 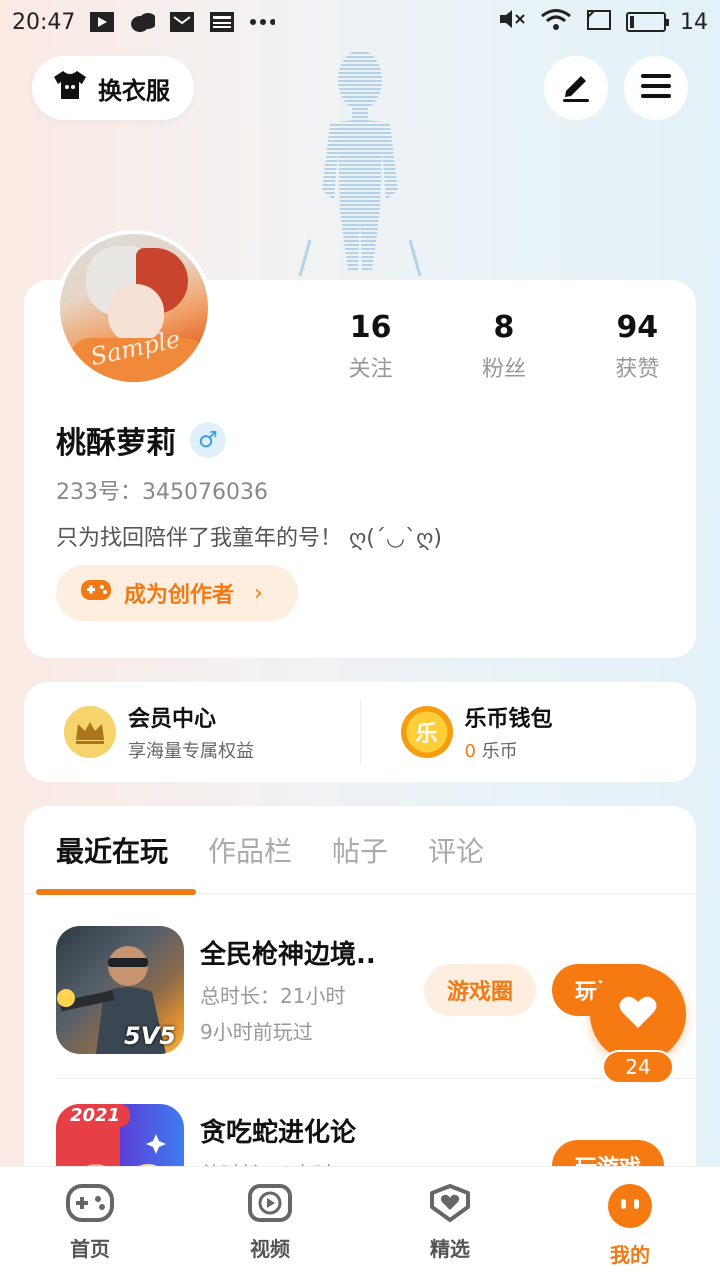 I want to click on menu-icon, so click(x=656, y=88).